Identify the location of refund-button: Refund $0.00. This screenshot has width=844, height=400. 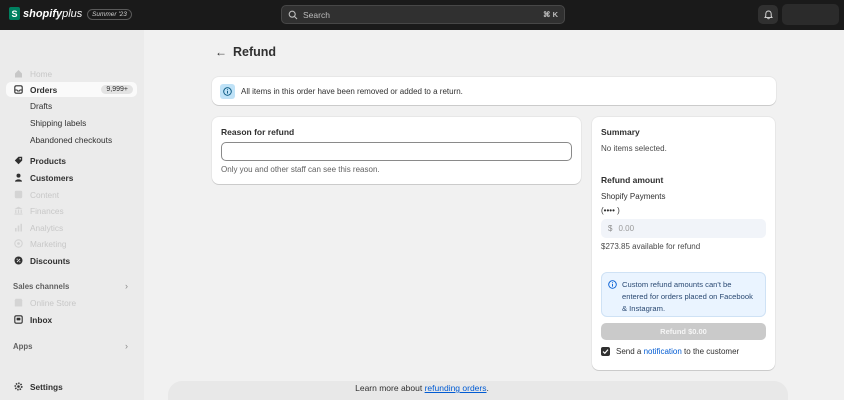
(683, 331).